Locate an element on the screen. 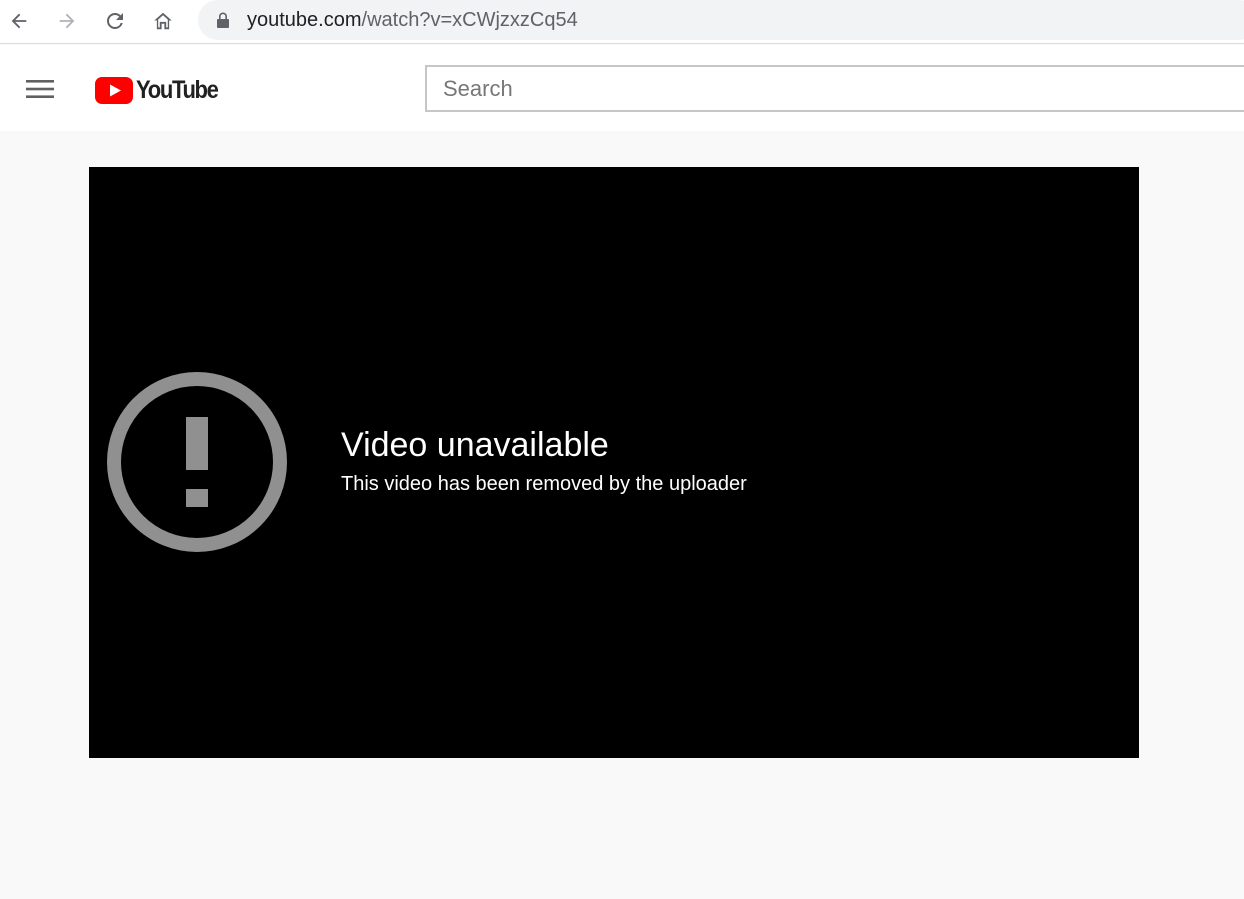 This screenshot has height=899, width=1244. reload-button is located at coordinates (115, 21).